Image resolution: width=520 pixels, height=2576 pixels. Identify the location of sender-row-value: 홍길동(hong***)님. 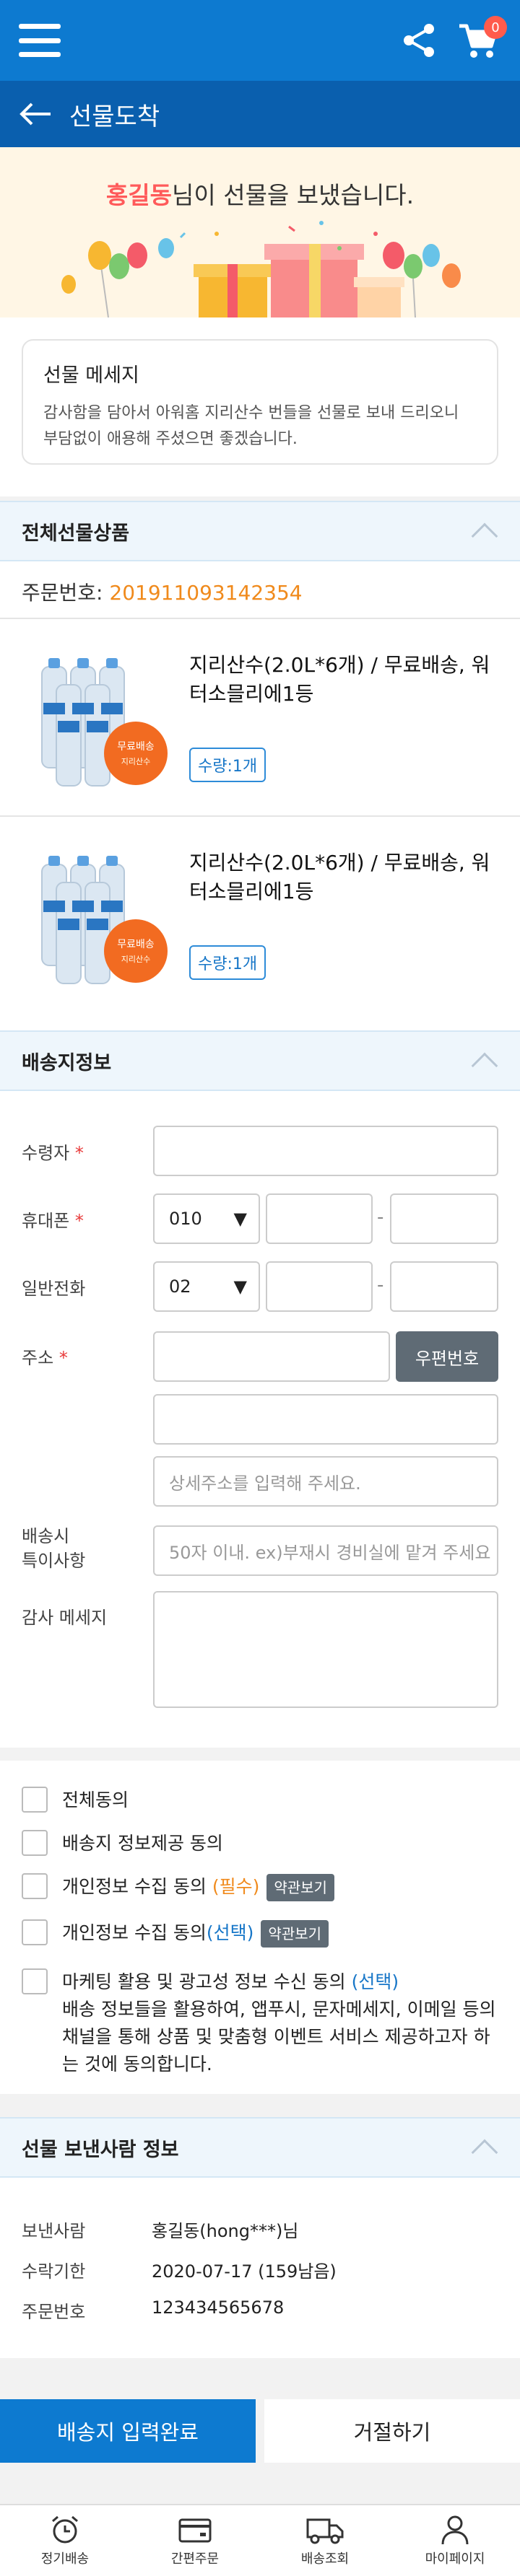
(225, 2231).